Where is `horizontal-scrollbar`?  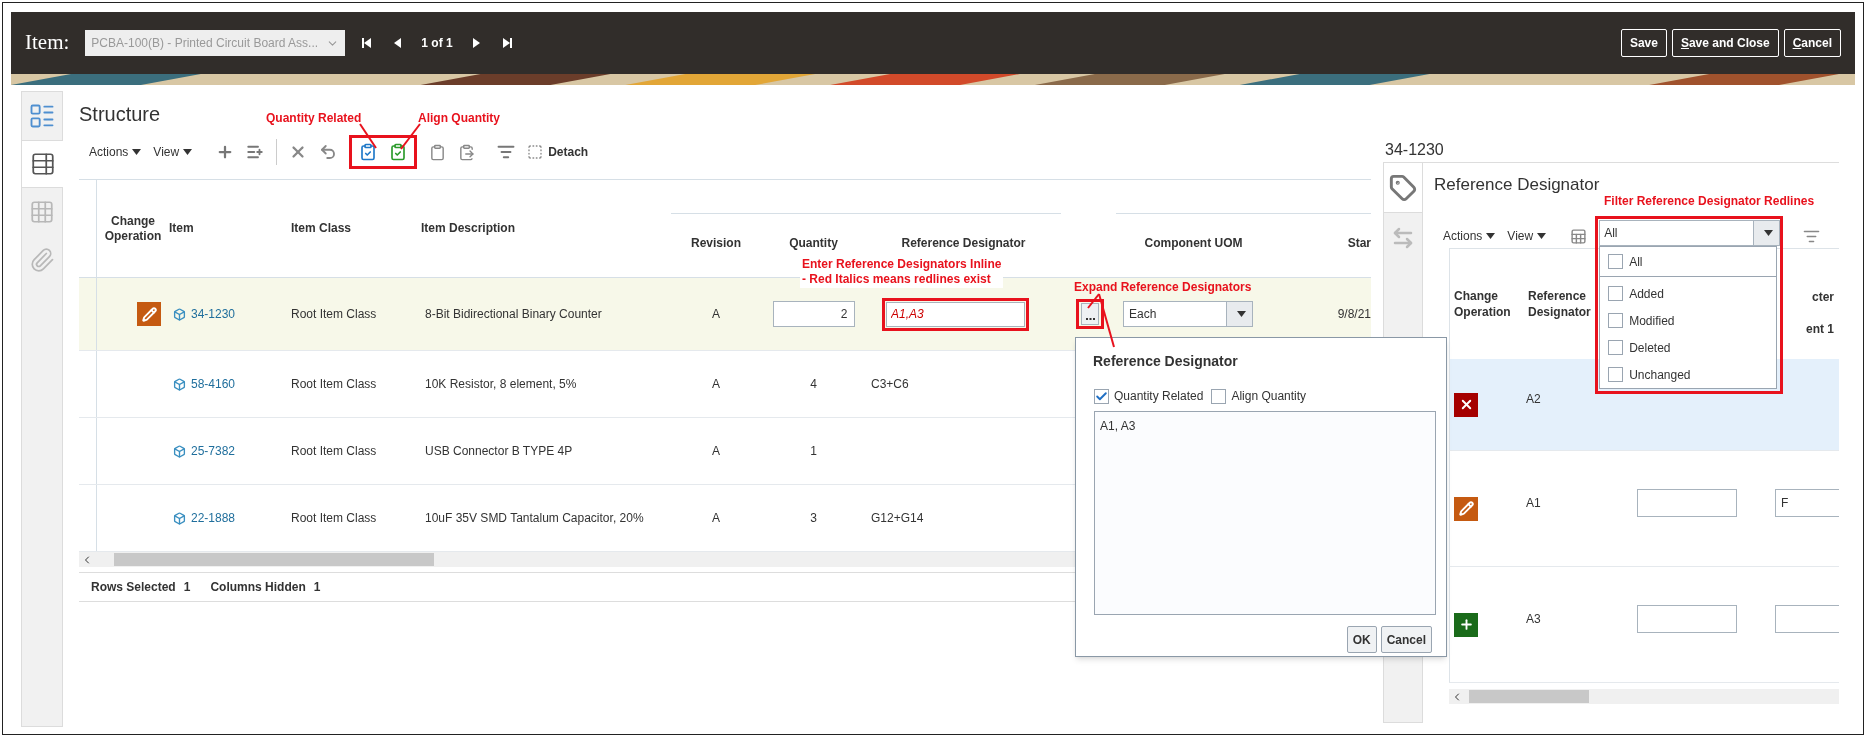 horizontal-scrollbar is located at coordinates (1644, 696).